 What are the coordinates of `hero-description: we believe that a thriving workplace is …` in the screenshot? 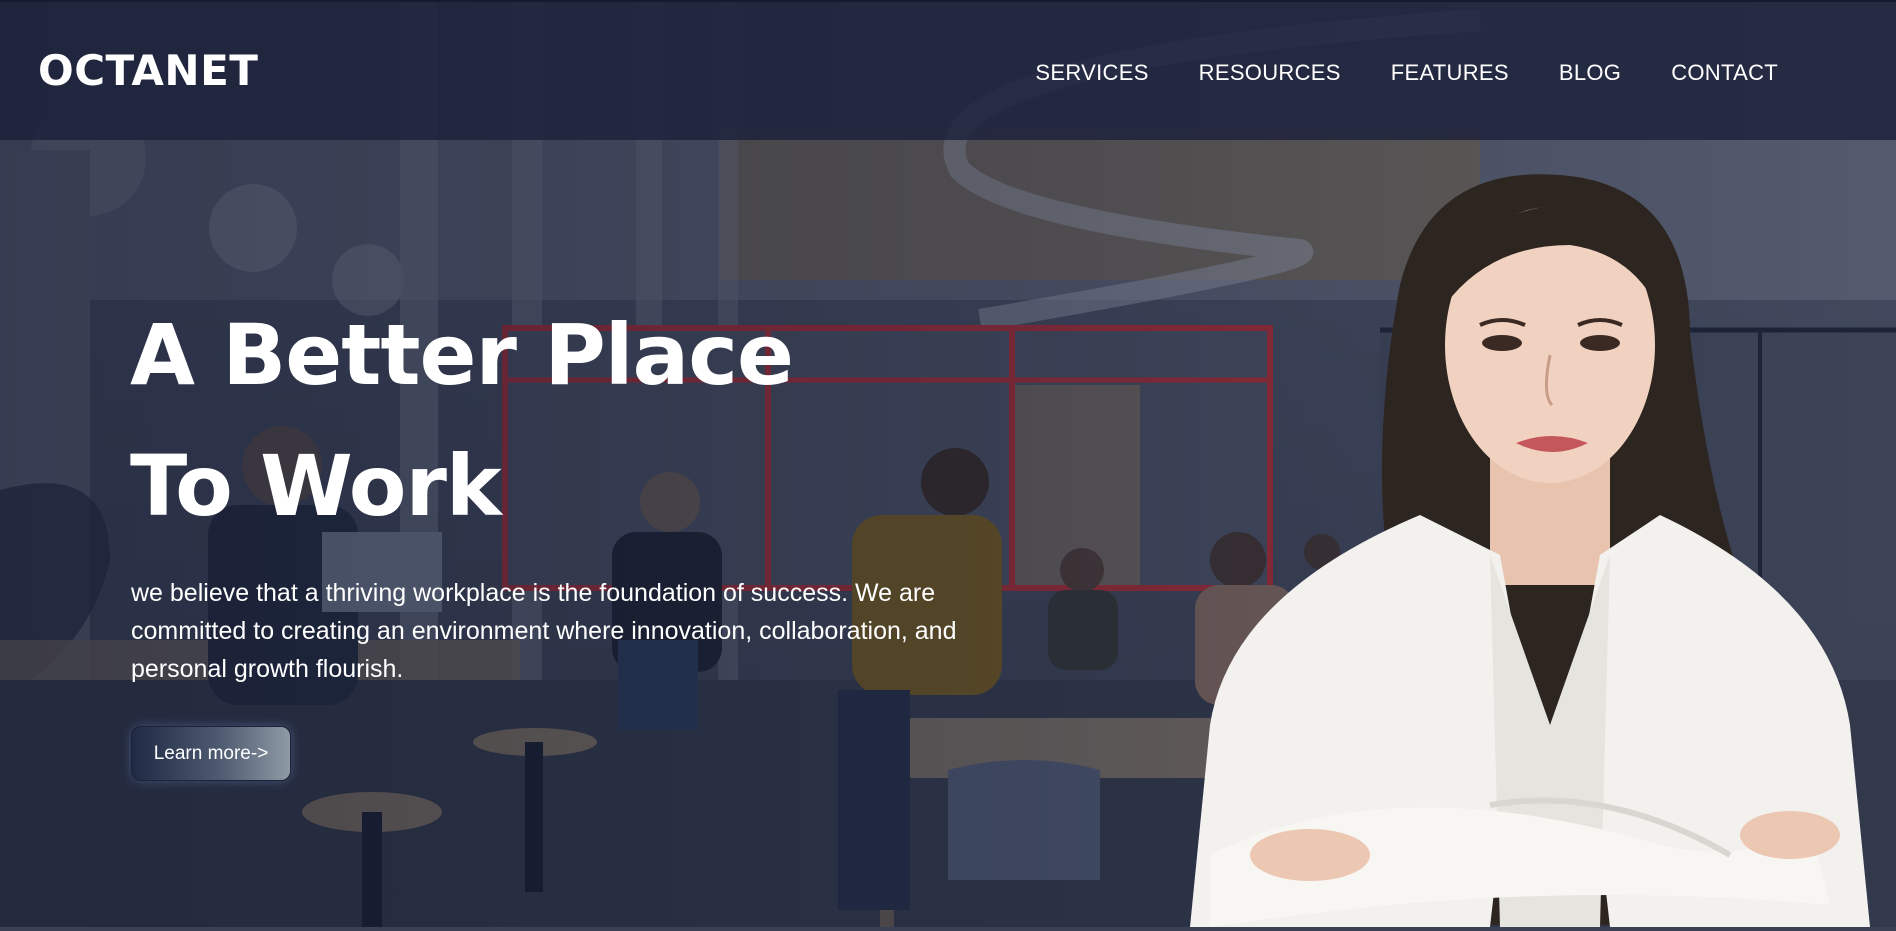 It's located at (544, 631).